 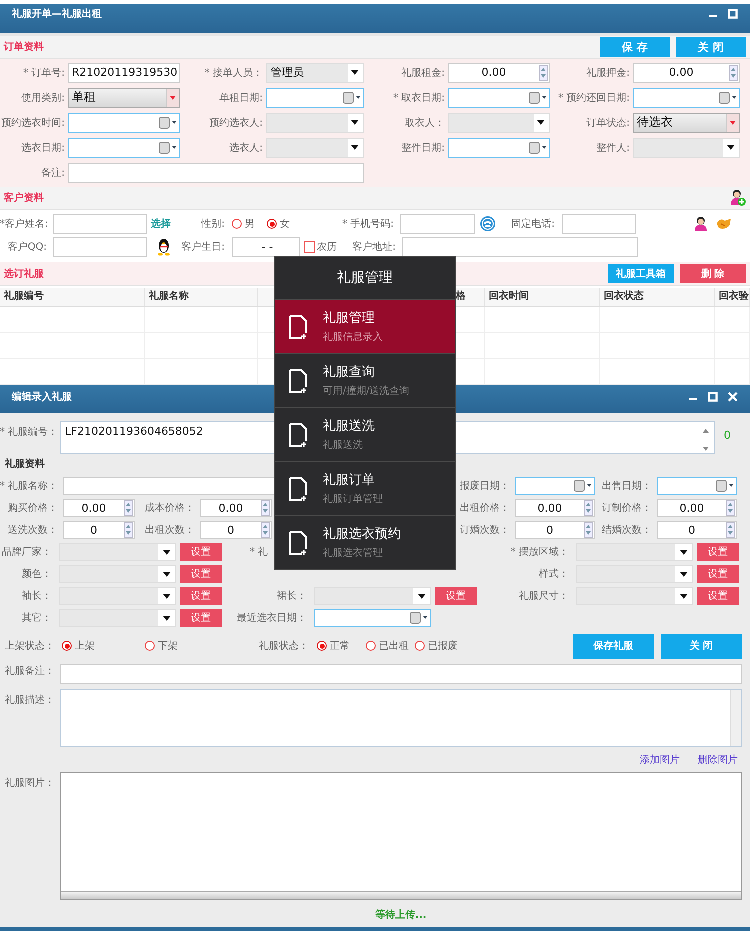 I want to click on field-label: 样式：, so click(x=554, y=574).